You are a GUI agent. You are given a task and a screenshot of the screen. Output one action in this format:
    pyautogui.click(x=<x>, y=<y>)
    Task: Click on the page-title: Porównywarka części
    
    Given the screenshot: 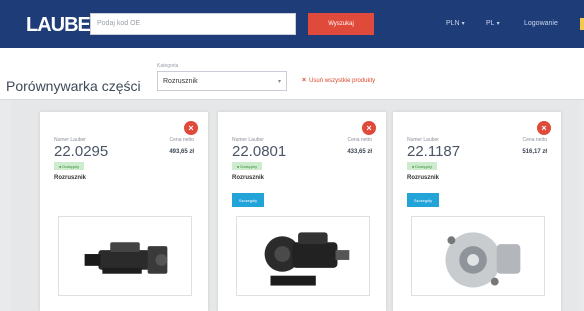 What is the action you would take?
    pyautogui.click(x=73, y=86)
    